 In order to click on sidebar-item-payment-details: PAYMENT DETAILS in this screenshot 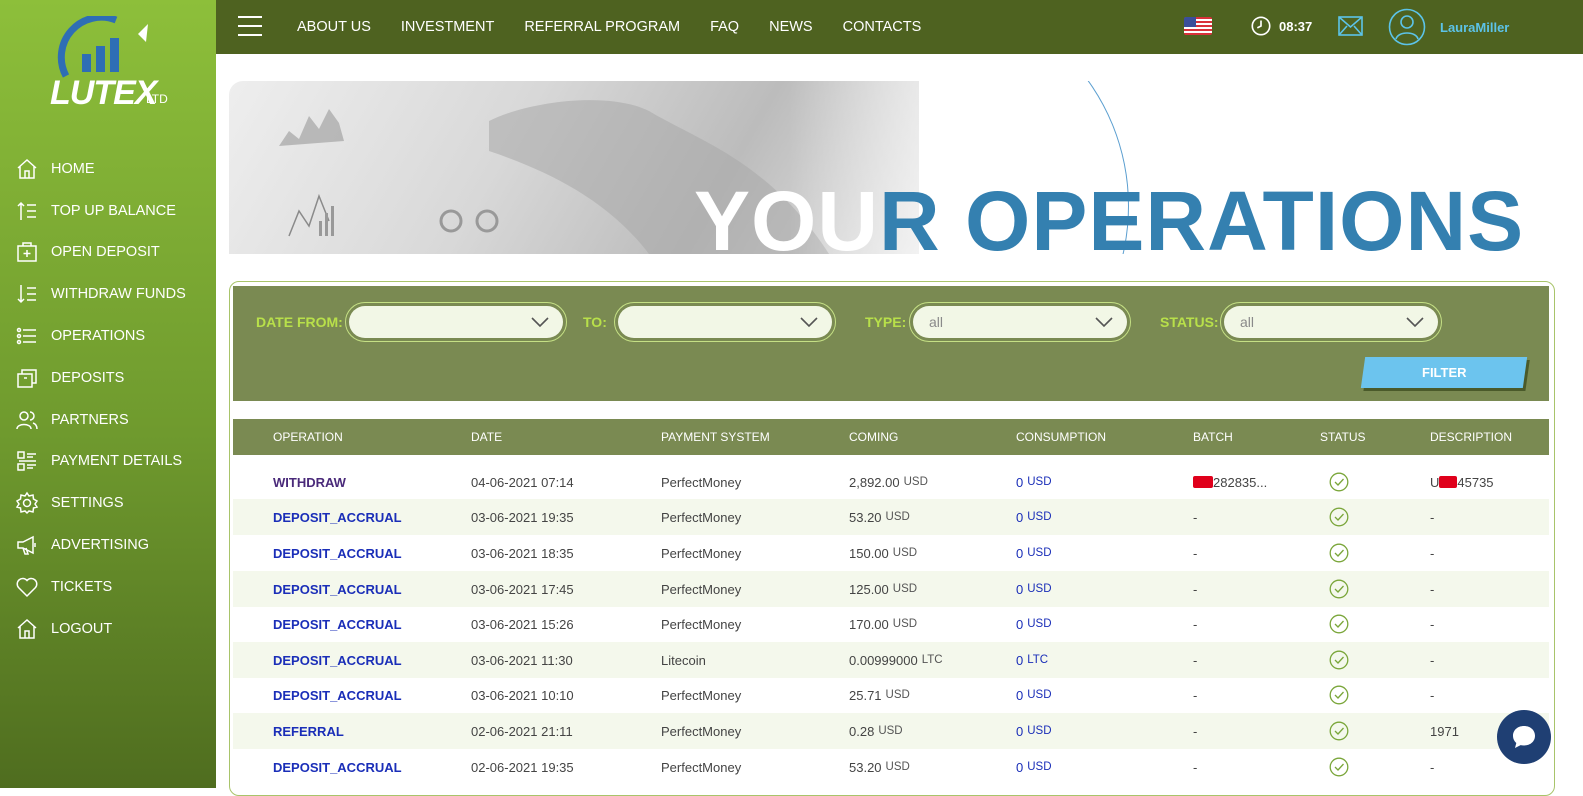, I will do `click(108, 462)`.